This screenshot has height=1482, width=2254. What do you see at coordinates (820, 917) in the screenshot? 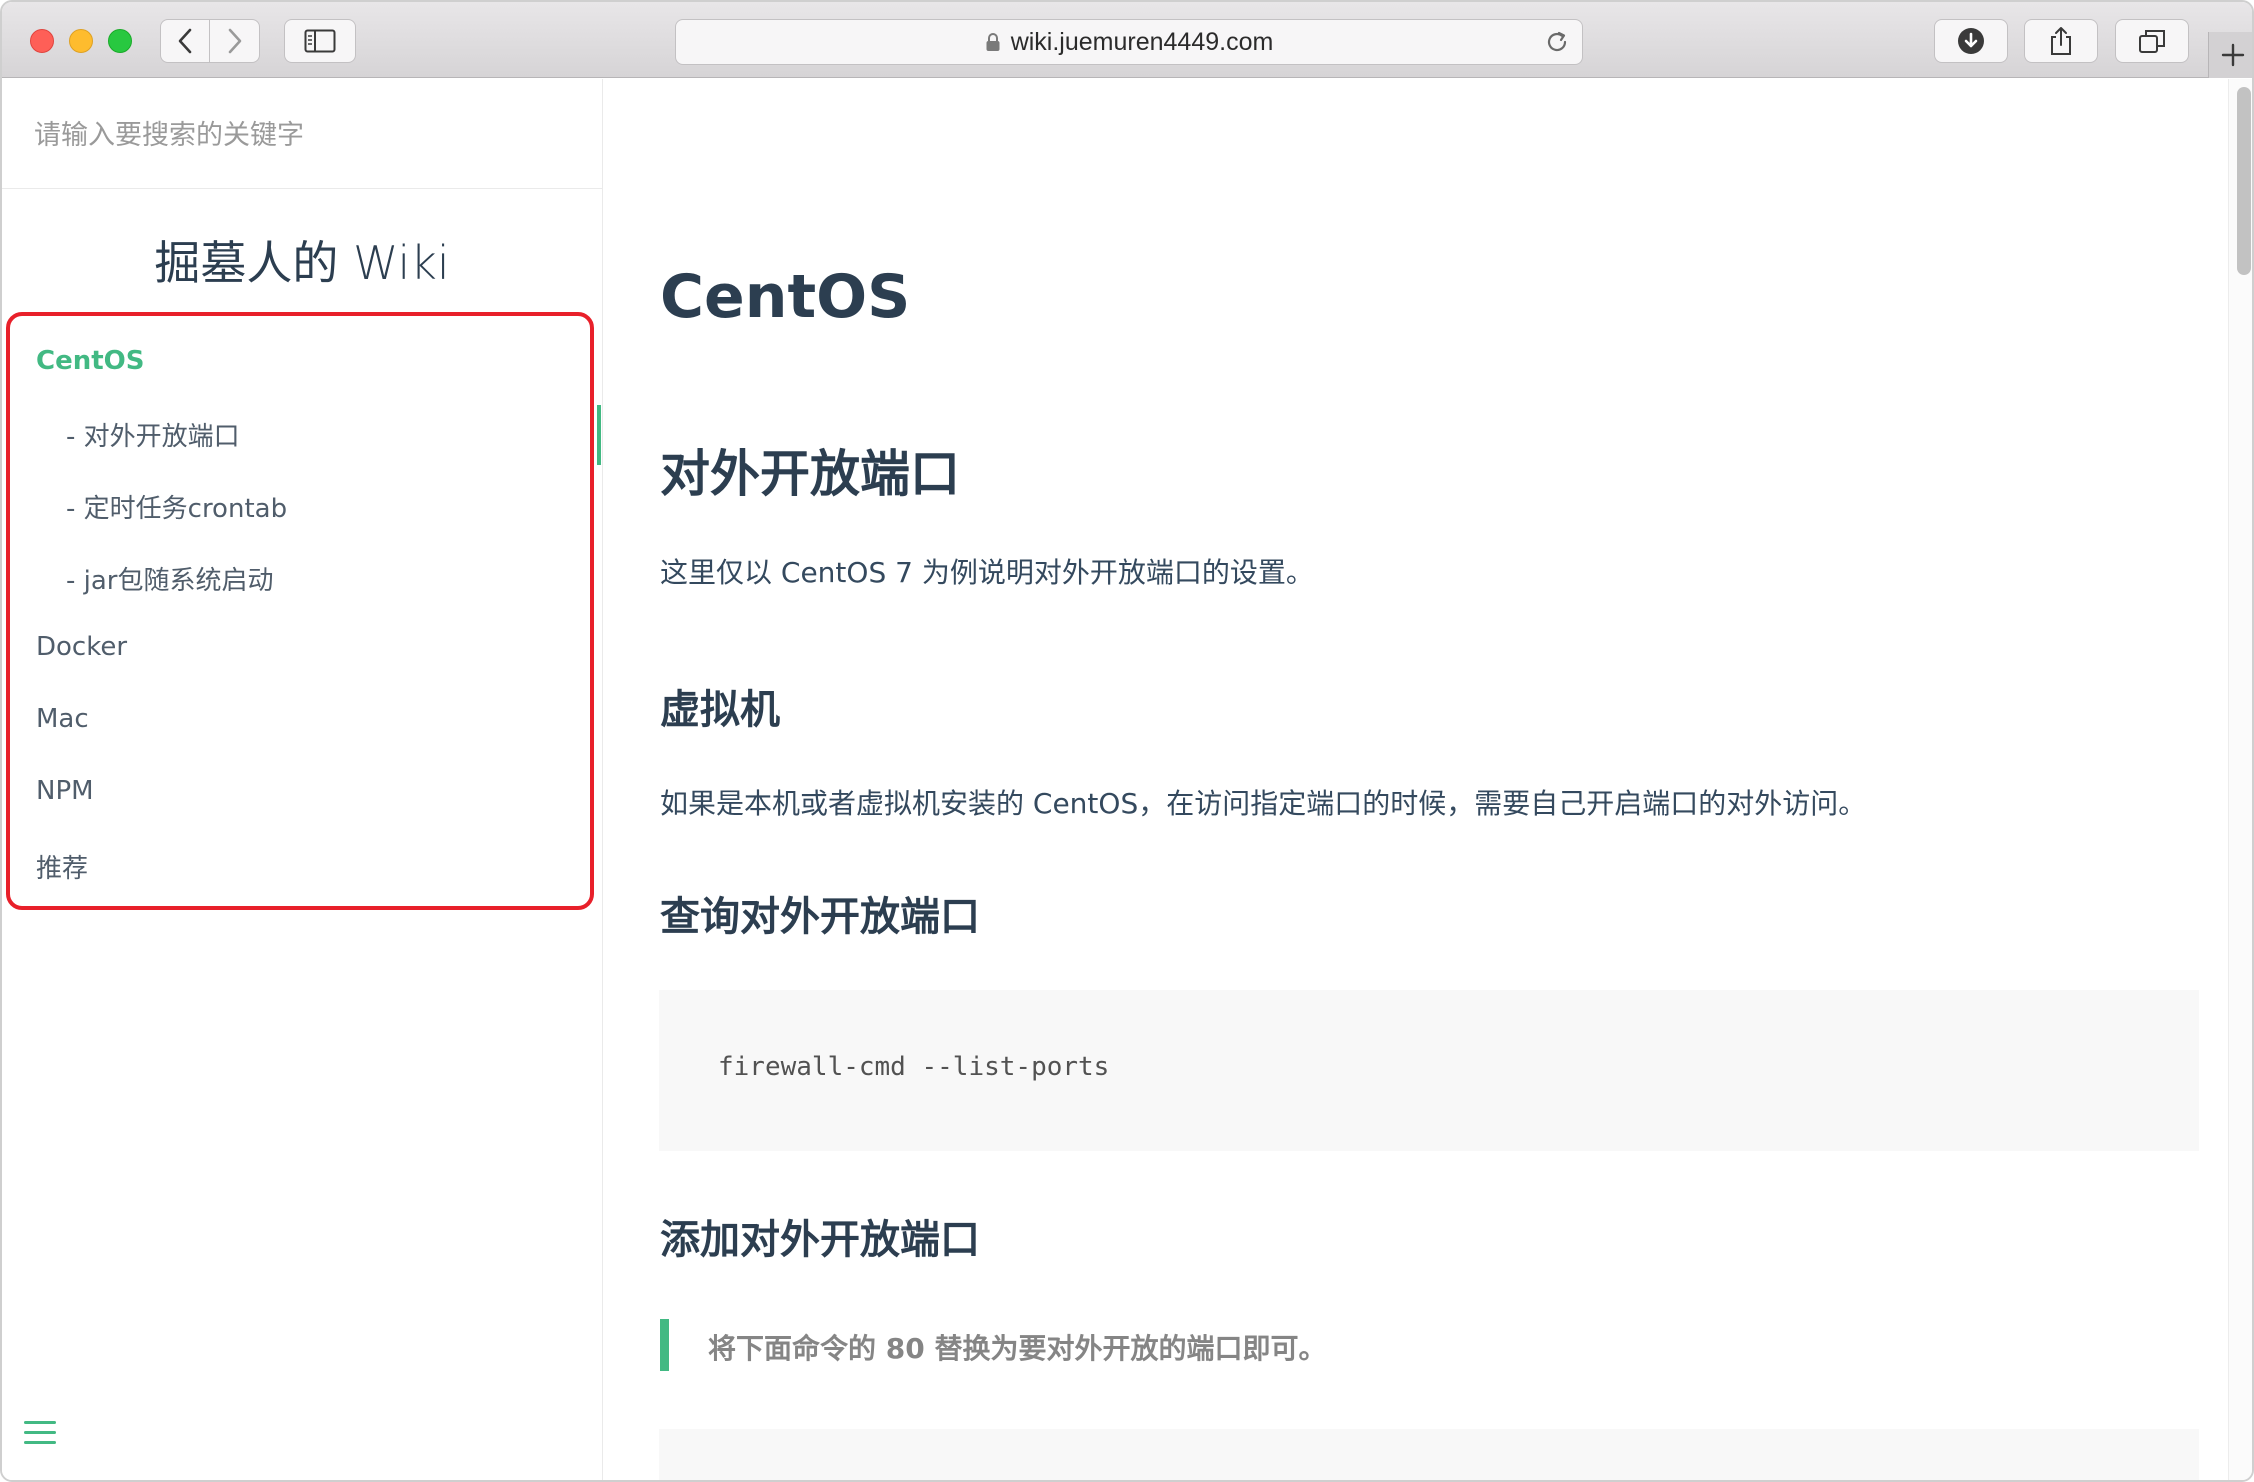
I see `section-heading-query-ports: 查询对外开放端口` at bounding box center [820, 917].